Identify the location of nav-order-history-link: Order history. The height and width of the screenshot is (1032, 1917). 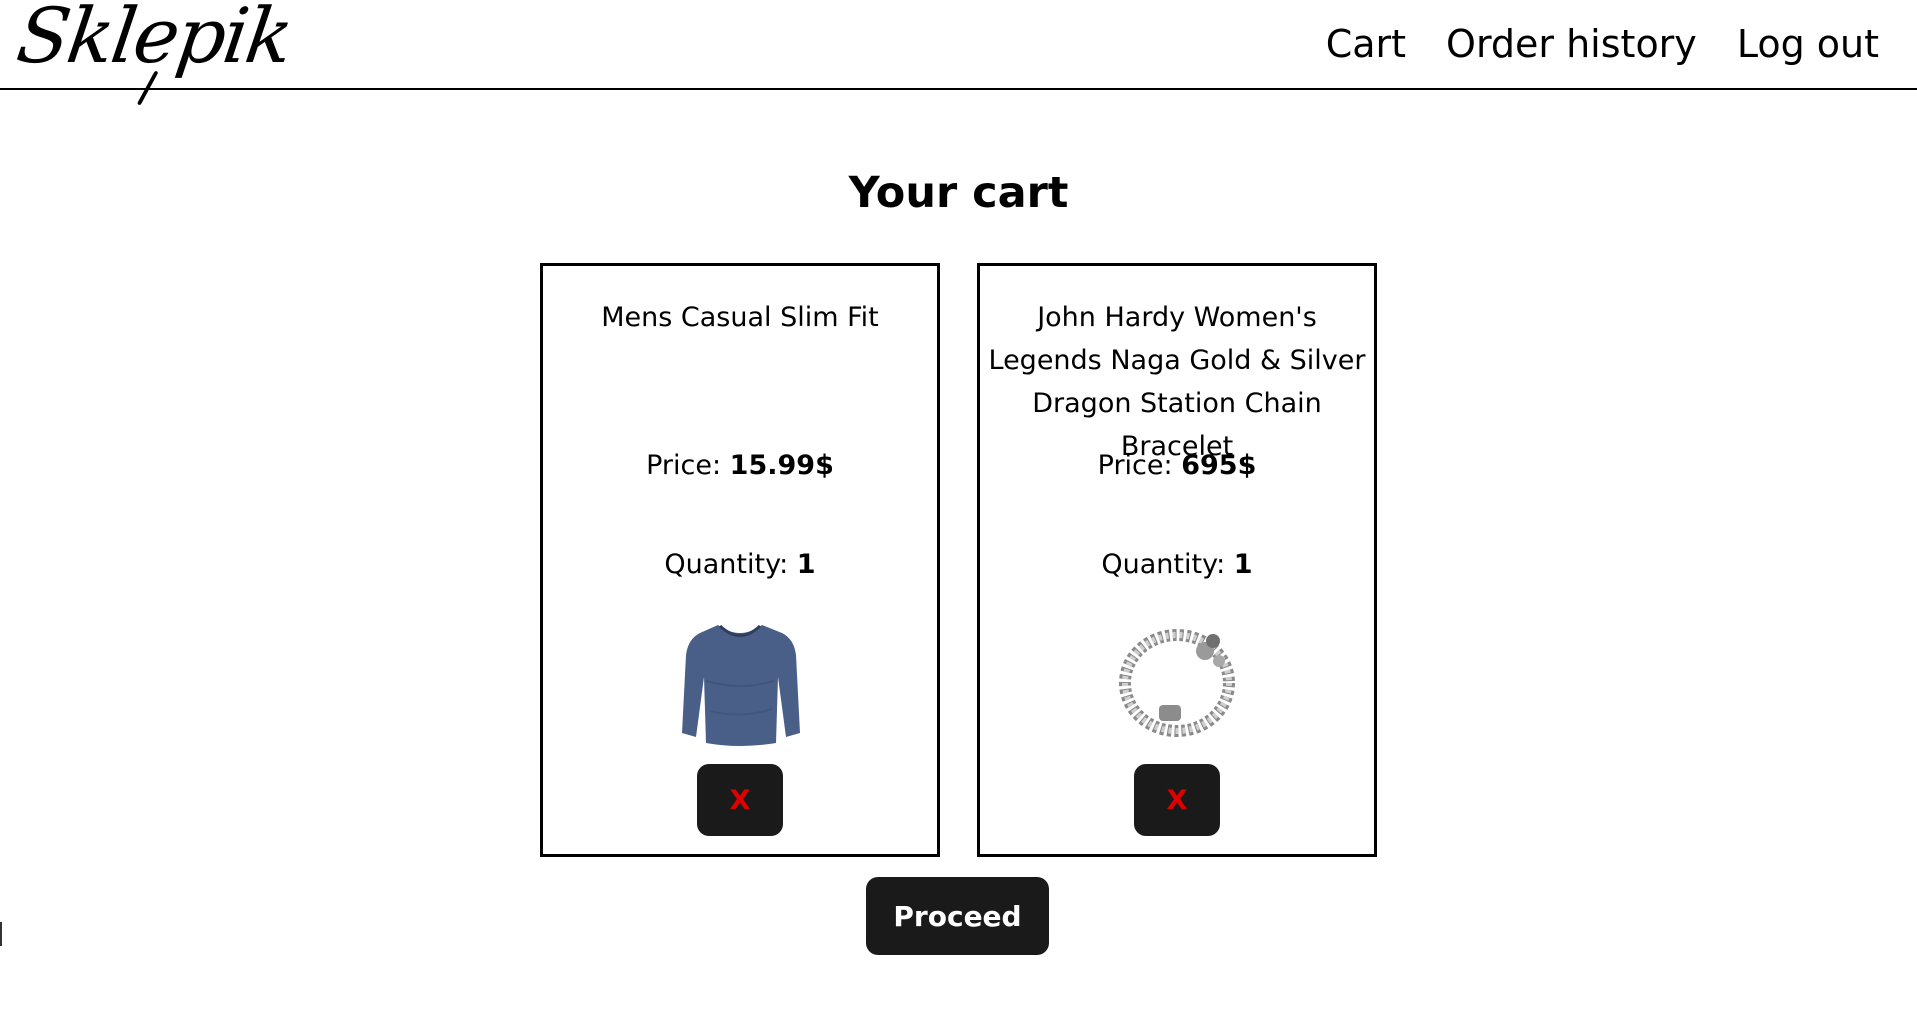
(1571, 44).